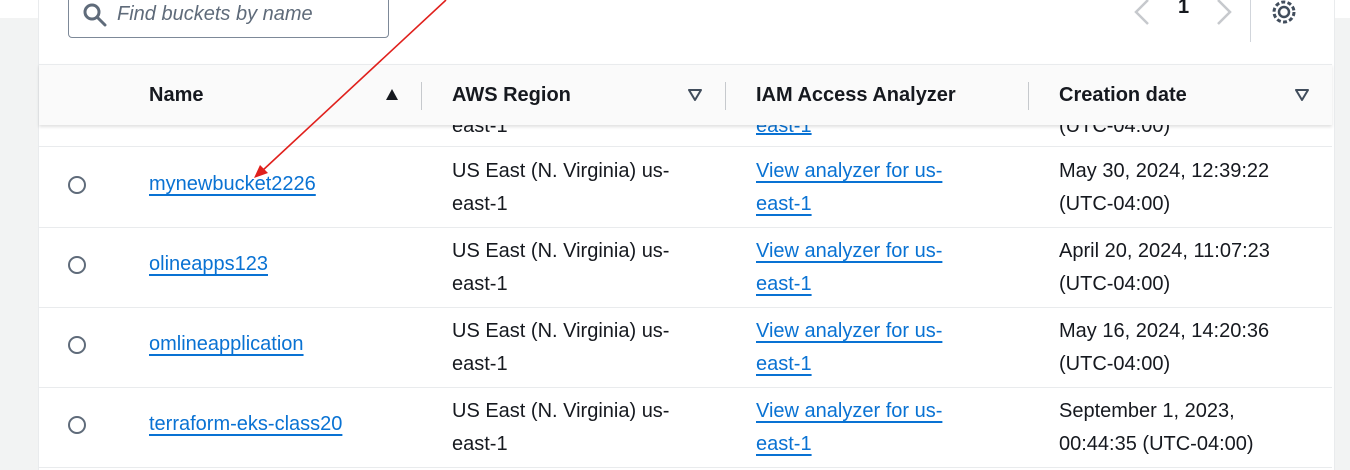 This screenshot has height=470, width=1350. I want to click on page-number: 1, so click(1183, 9).